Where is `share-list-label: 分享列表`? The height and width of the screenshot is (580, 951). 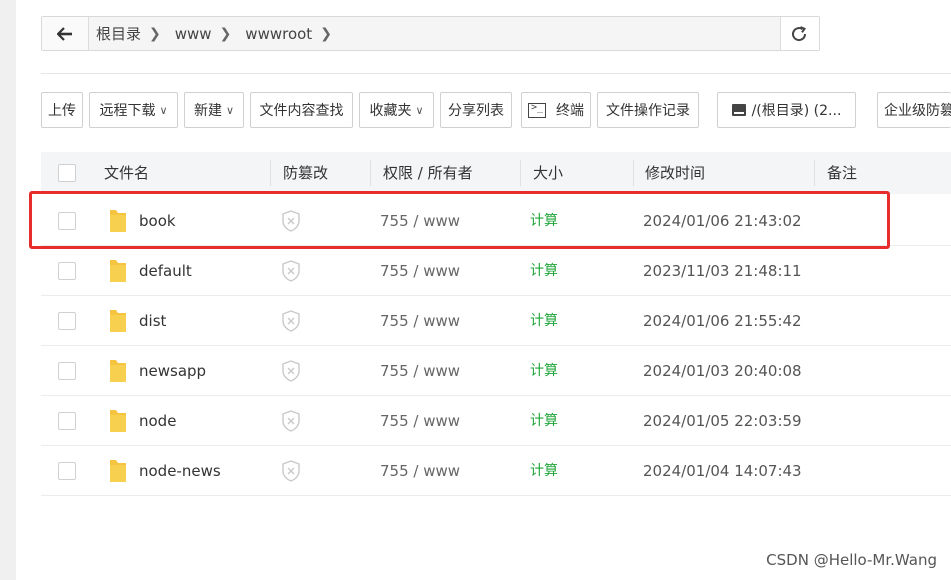 share-list-label: 分享列表 is located at coordinates (476, 111).